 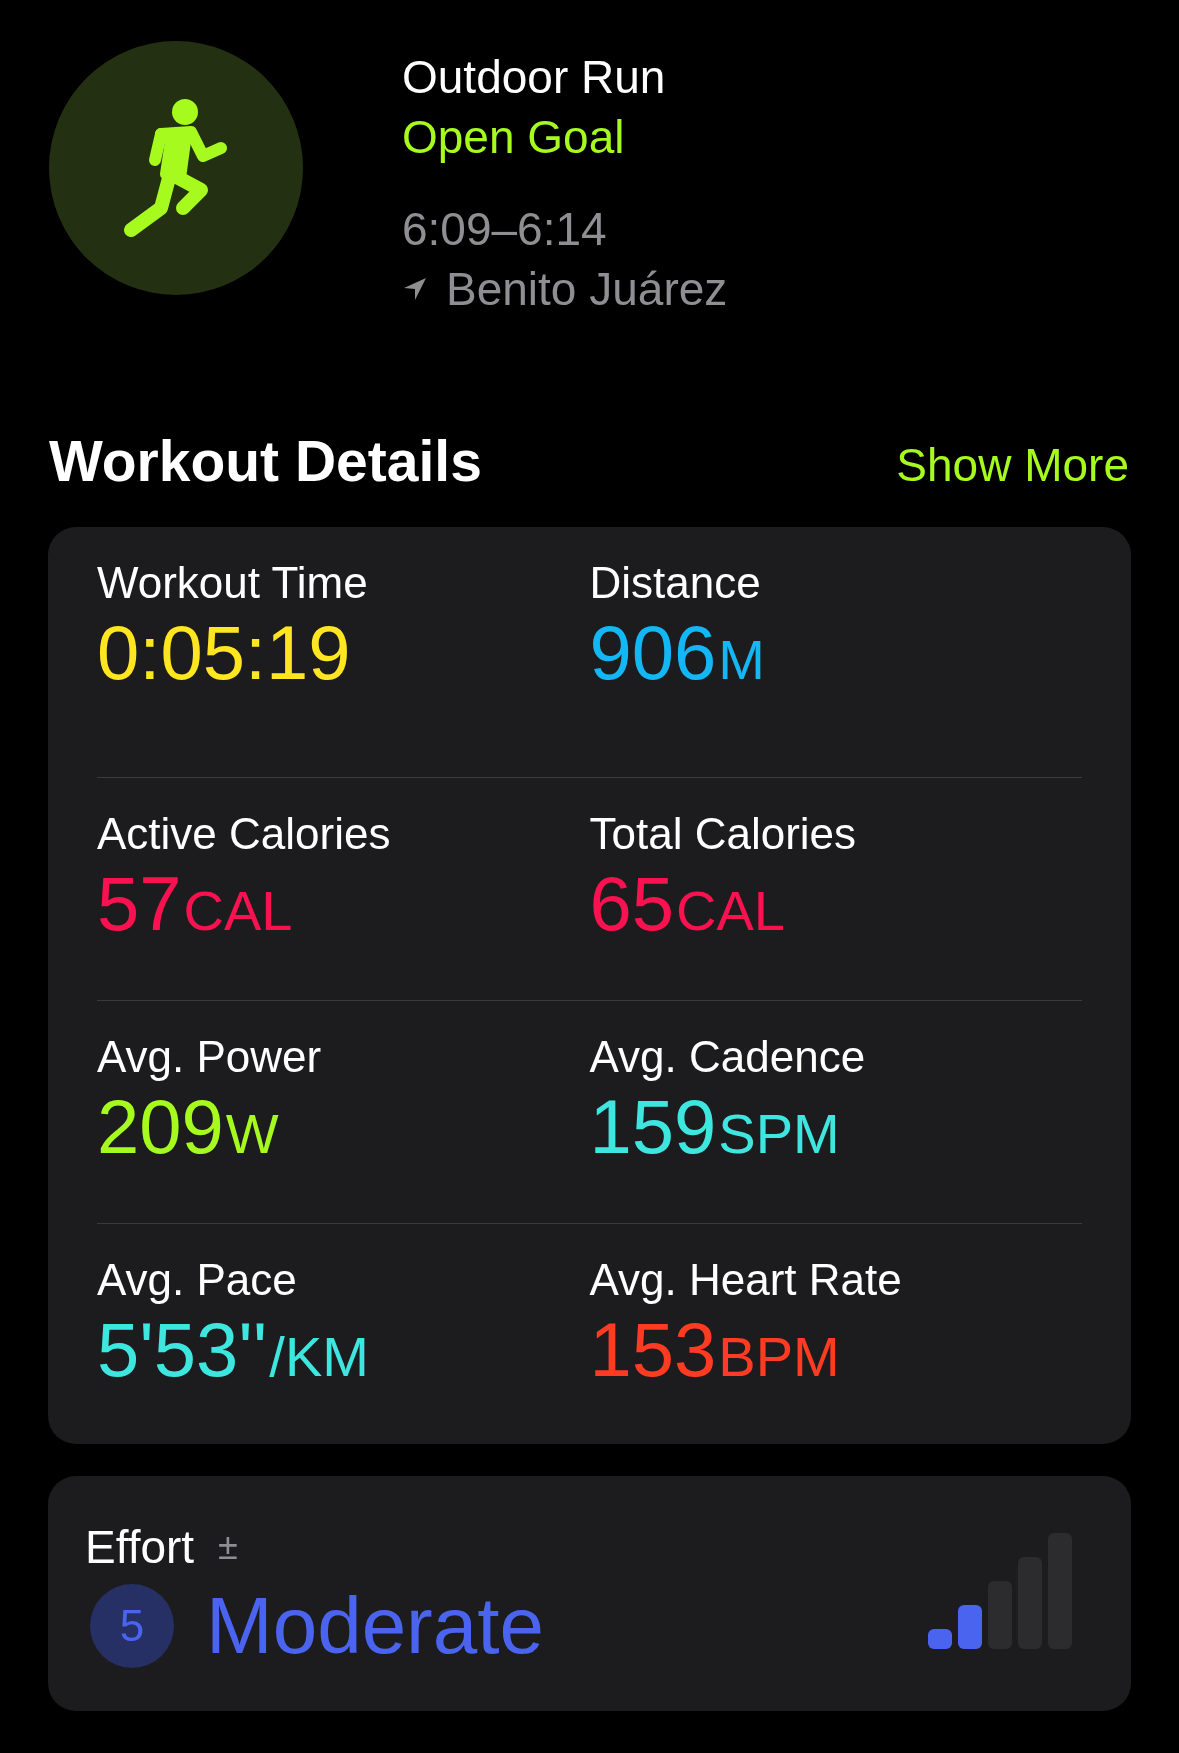 I want to click on workout-time: 6:09–6:14, so click(x=505, y=229).